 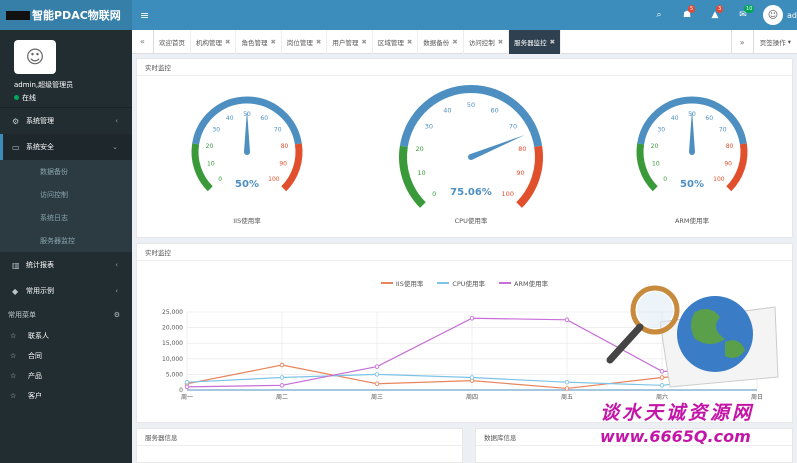 What do you see at coordinates (692, 152) in the screenshot?
I see `gauge-hub` at bounding box center [692, 152].